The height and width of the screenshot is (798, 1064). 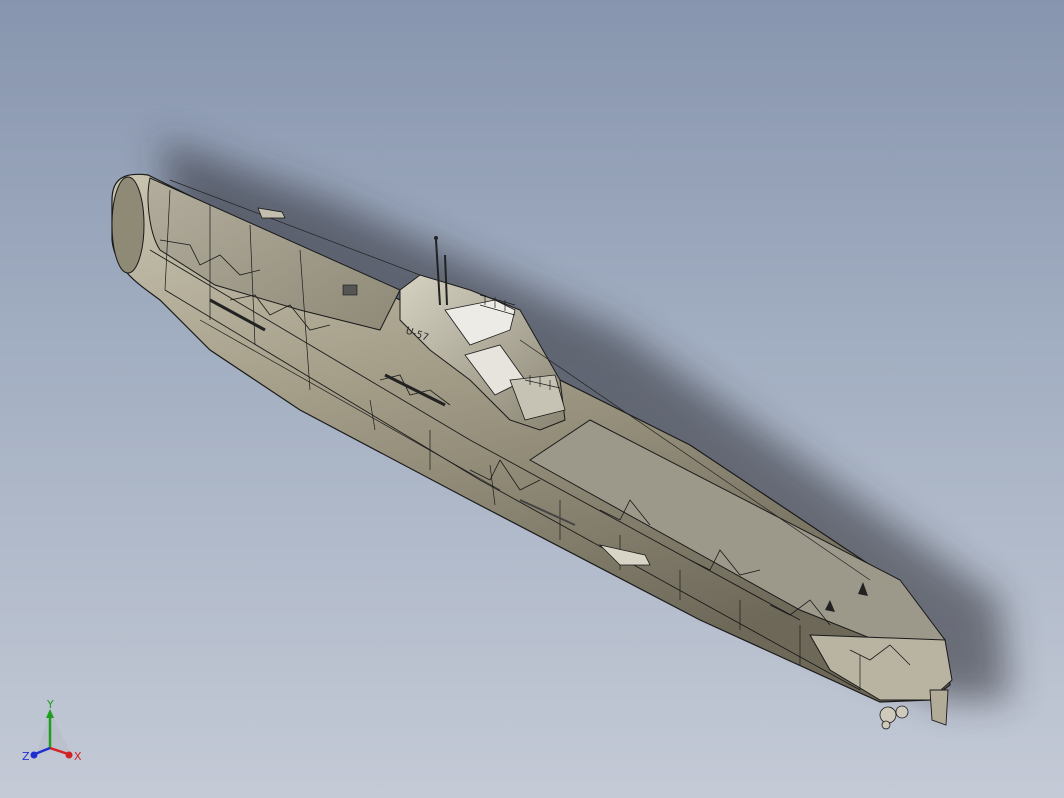 What do you see at coordinates (50, 705) in the screenshot?
I see `y-axis-label: Y` at bounding box center [50, 705].